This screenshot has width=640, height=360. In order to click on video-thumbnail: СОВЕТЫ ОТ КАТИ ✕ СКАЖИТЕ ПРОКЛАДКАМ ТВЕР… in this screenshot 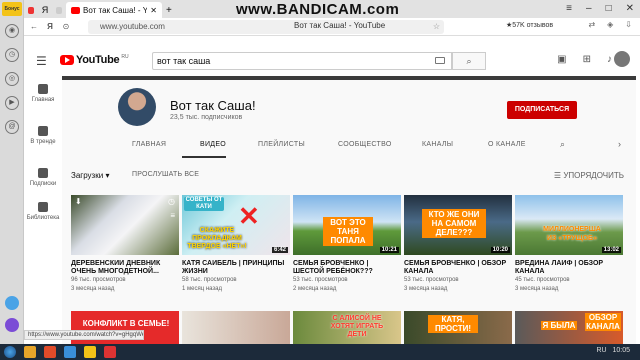, I will do `click(236, 225)`.